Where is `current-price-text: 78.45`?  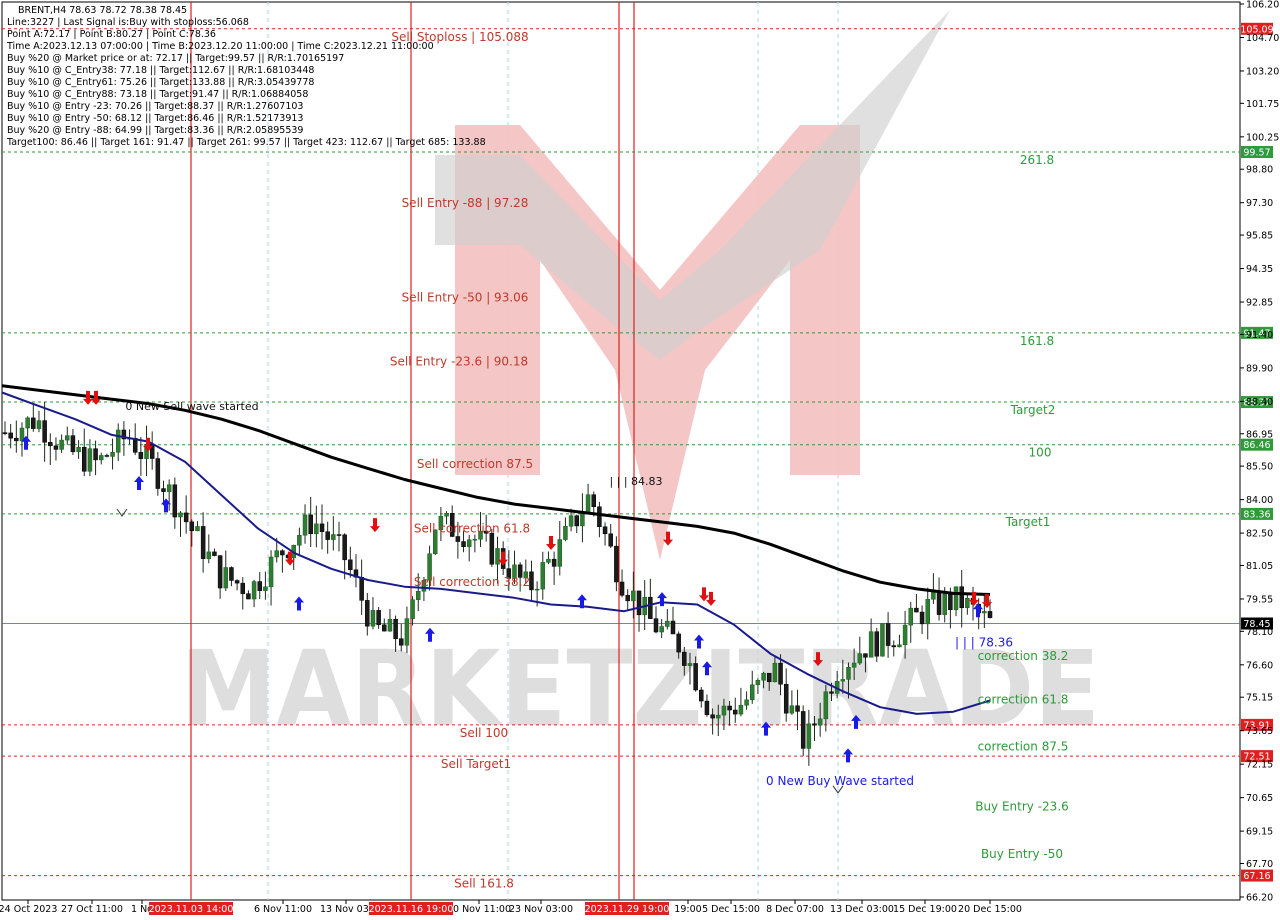 current-price-text: 78.45 is located at coordinates (1256, 624).